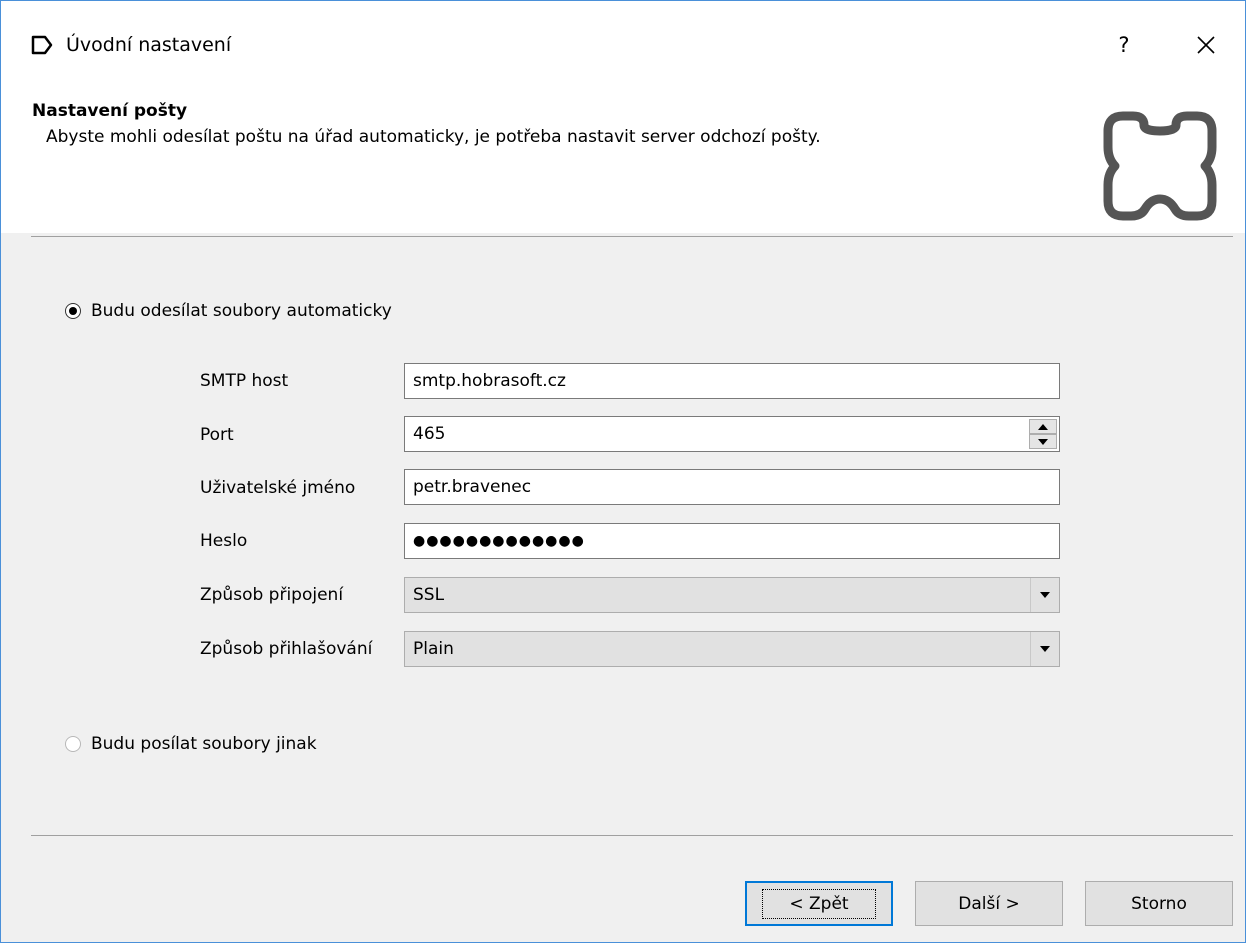 This screenshot has width=1246, height=943. Describe the element at coordinates (278, 488) in the screenshot. I see `username-label: Uživatelské jméno` at that location.